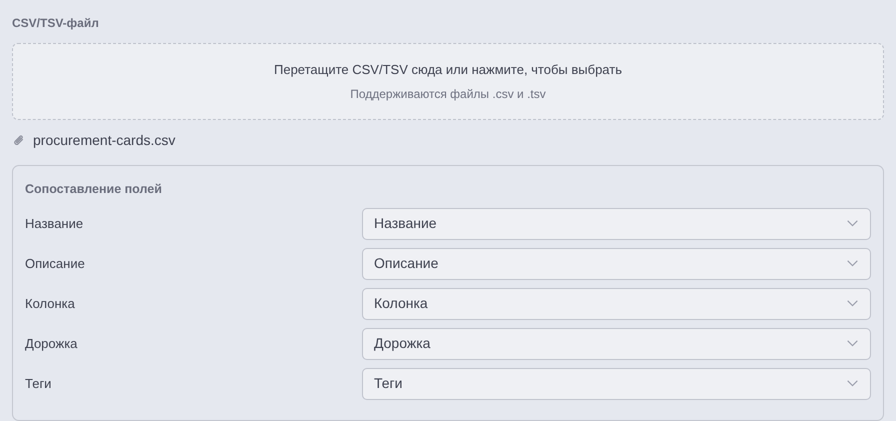 The width and height of the screenshot is (896, 421). Describe the element at coordinates (54, 223) in the screenshot. I see `field-label: Название` at that location.